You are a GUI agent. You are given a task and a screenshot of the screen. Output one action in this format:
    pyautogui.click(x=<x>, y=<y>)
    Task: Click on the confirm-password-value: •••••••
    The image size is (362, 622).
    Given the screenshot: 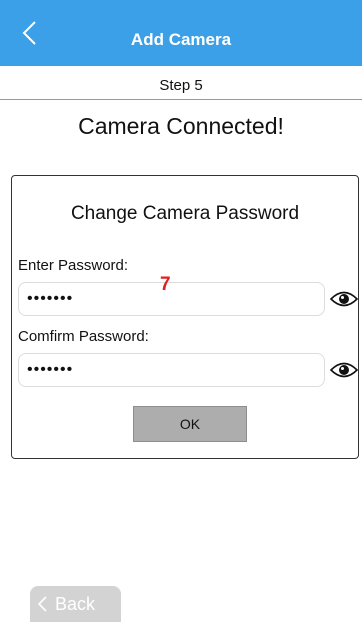 What is the action you would take?
    pyautogui.click(x=50, y=369)
    